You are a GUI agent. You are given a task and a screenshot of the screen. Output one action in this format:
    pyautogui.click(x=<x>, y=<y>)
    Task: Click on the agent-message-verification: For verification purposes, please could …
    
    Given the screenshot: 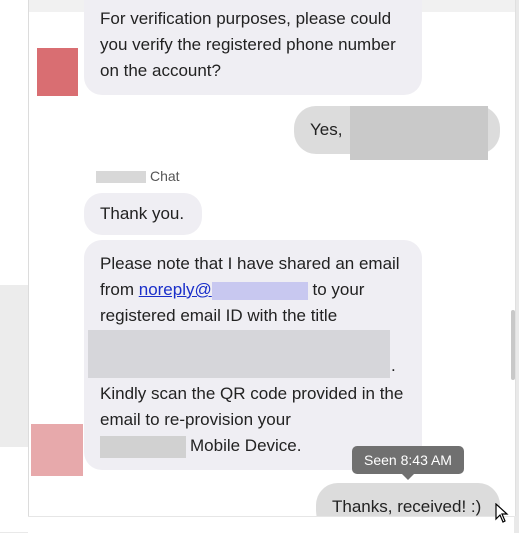 What is the action you would take?
    pyautogui.click(x=253, y=47)
    